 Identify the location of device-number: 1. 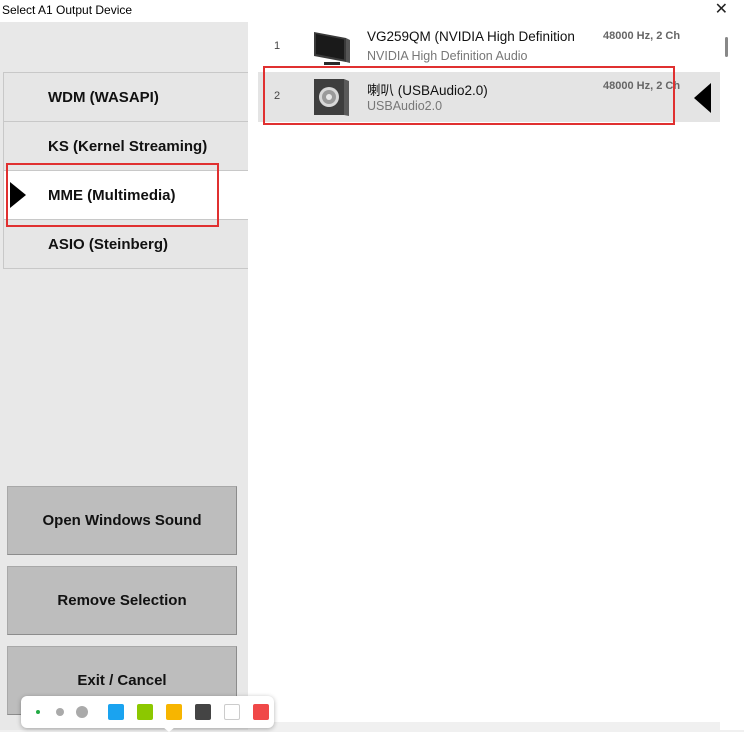
(277, 46).